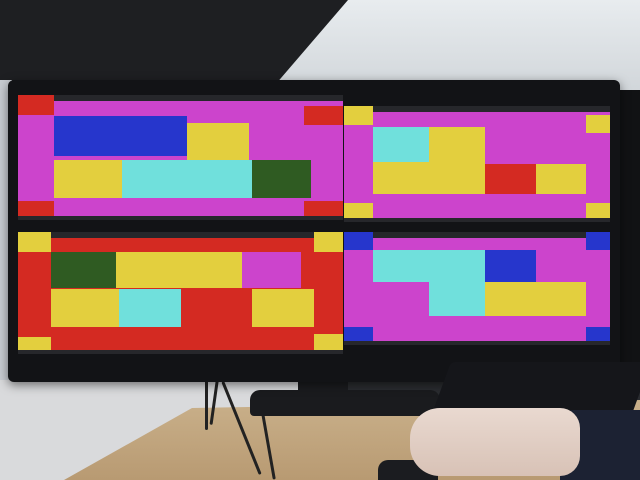  What do you see at coordinates (429, 178) in the screenshot?
I see `yellow-l-block-bottom` at bounding box center [429, 178].